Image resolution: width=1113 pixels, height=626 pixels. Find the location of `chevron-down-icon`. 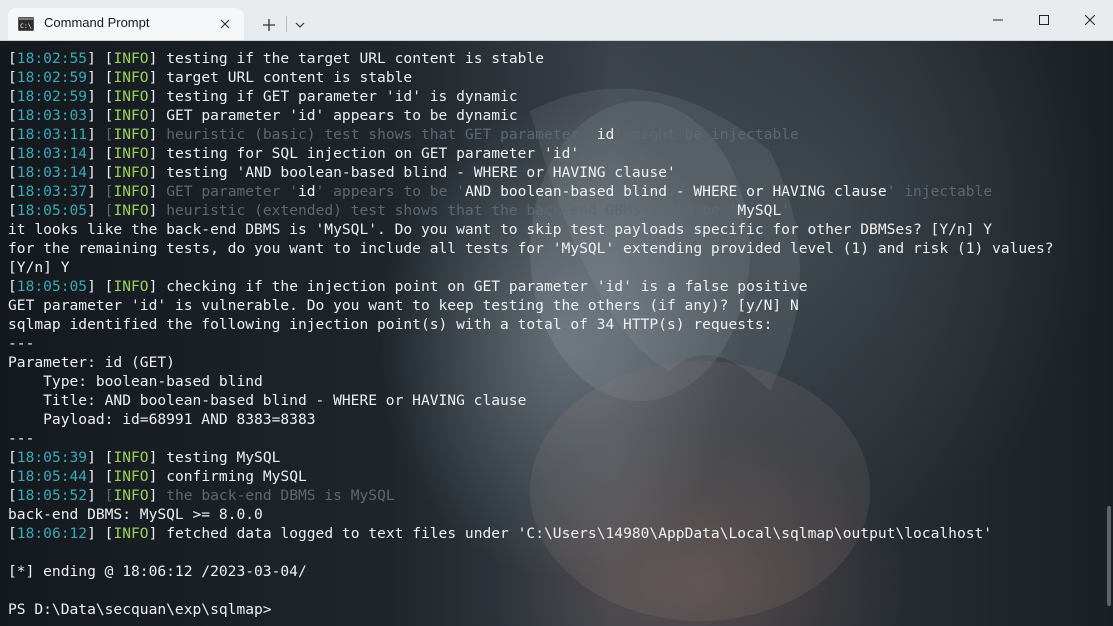

chevron-down-icon is located at coordinates (300, 25).